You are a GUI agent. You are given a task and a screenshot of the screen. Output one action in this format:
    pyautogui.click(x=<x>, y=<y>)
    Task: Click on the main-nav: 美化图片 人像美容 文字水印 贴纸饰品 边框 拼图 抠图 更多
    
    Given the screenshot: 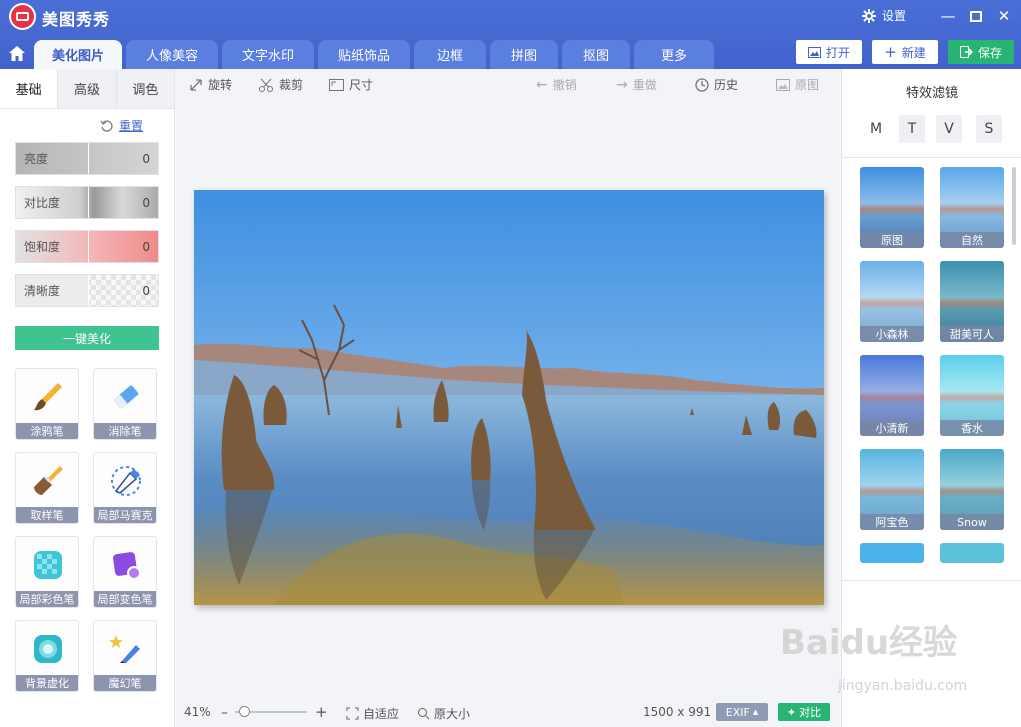 What is the action you would take?
    pyautogui.click(x=359, y=53)
    